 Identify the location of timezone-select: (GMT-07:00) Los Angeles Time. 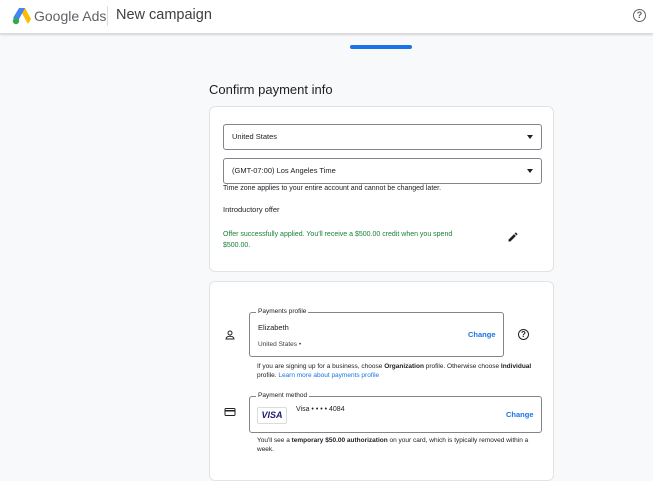
(382, 171).